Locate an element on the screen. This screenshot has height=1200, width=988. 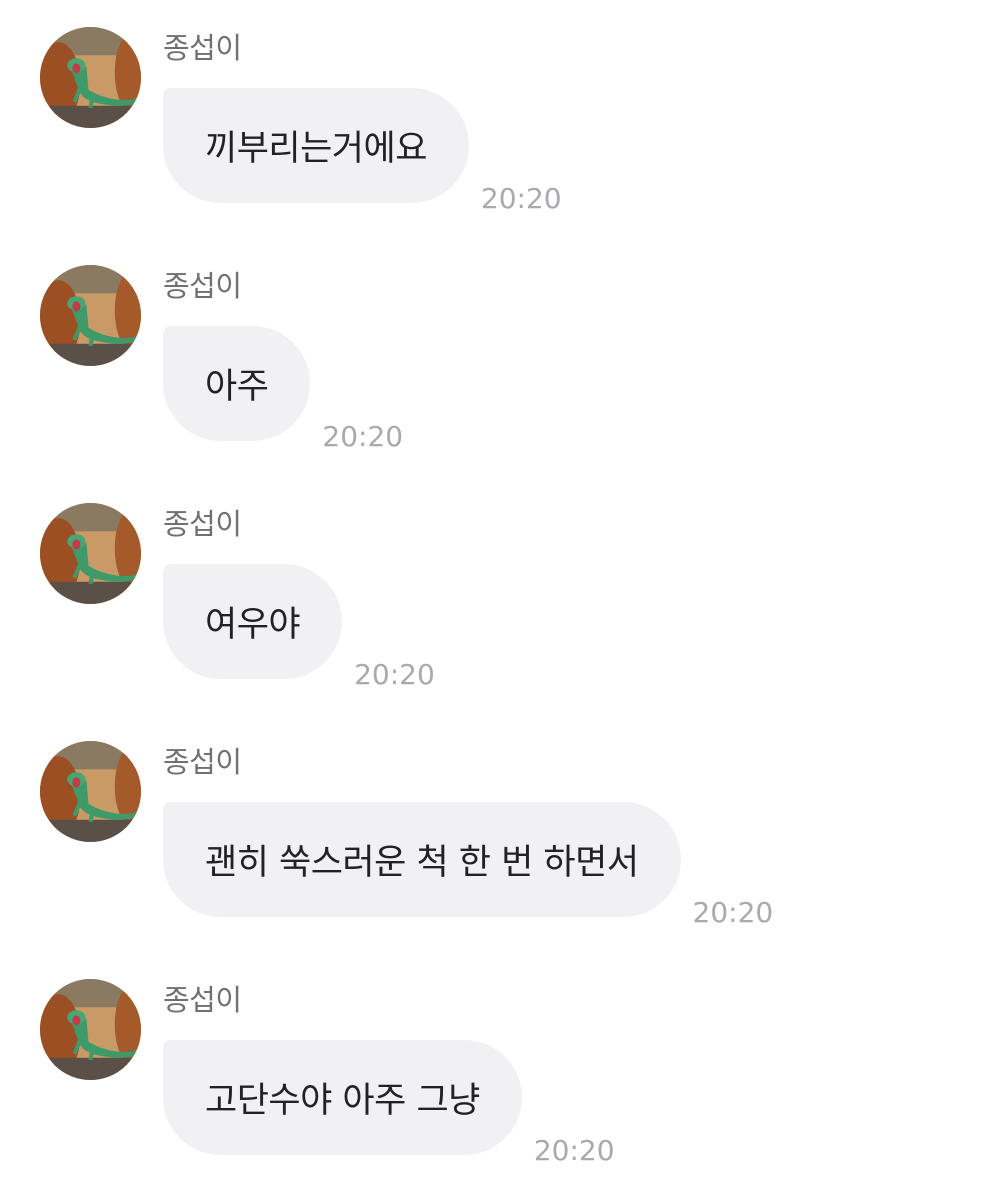
message-content: 끼부리는거에요 20:20 is located at coordinates (362, 151).